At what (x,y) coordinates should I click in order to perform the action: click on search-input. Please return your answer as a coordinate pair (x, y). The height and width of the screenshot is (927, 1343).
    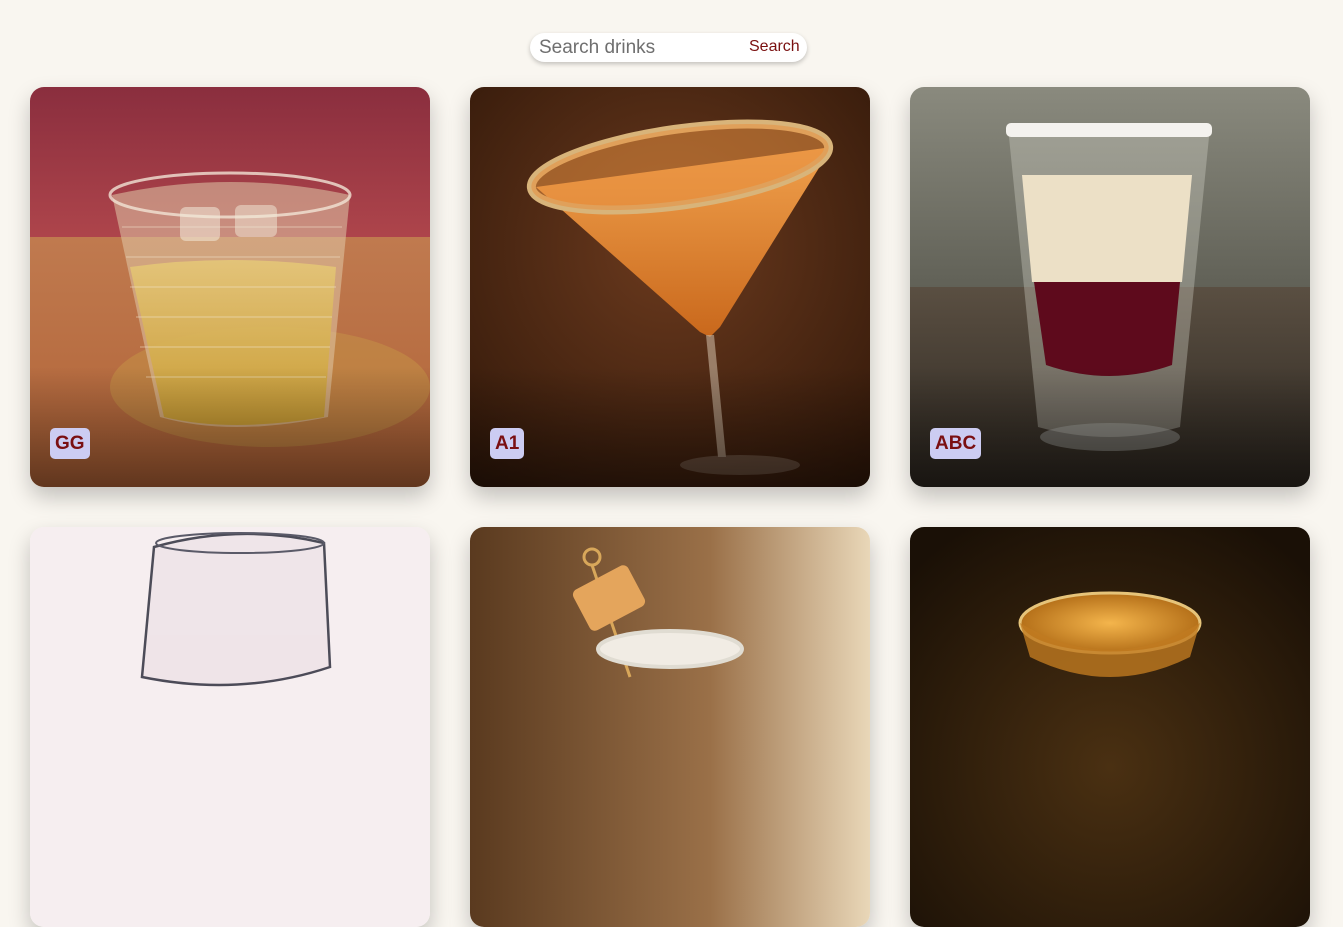
    Looking at the image, I should click on (634, 47).